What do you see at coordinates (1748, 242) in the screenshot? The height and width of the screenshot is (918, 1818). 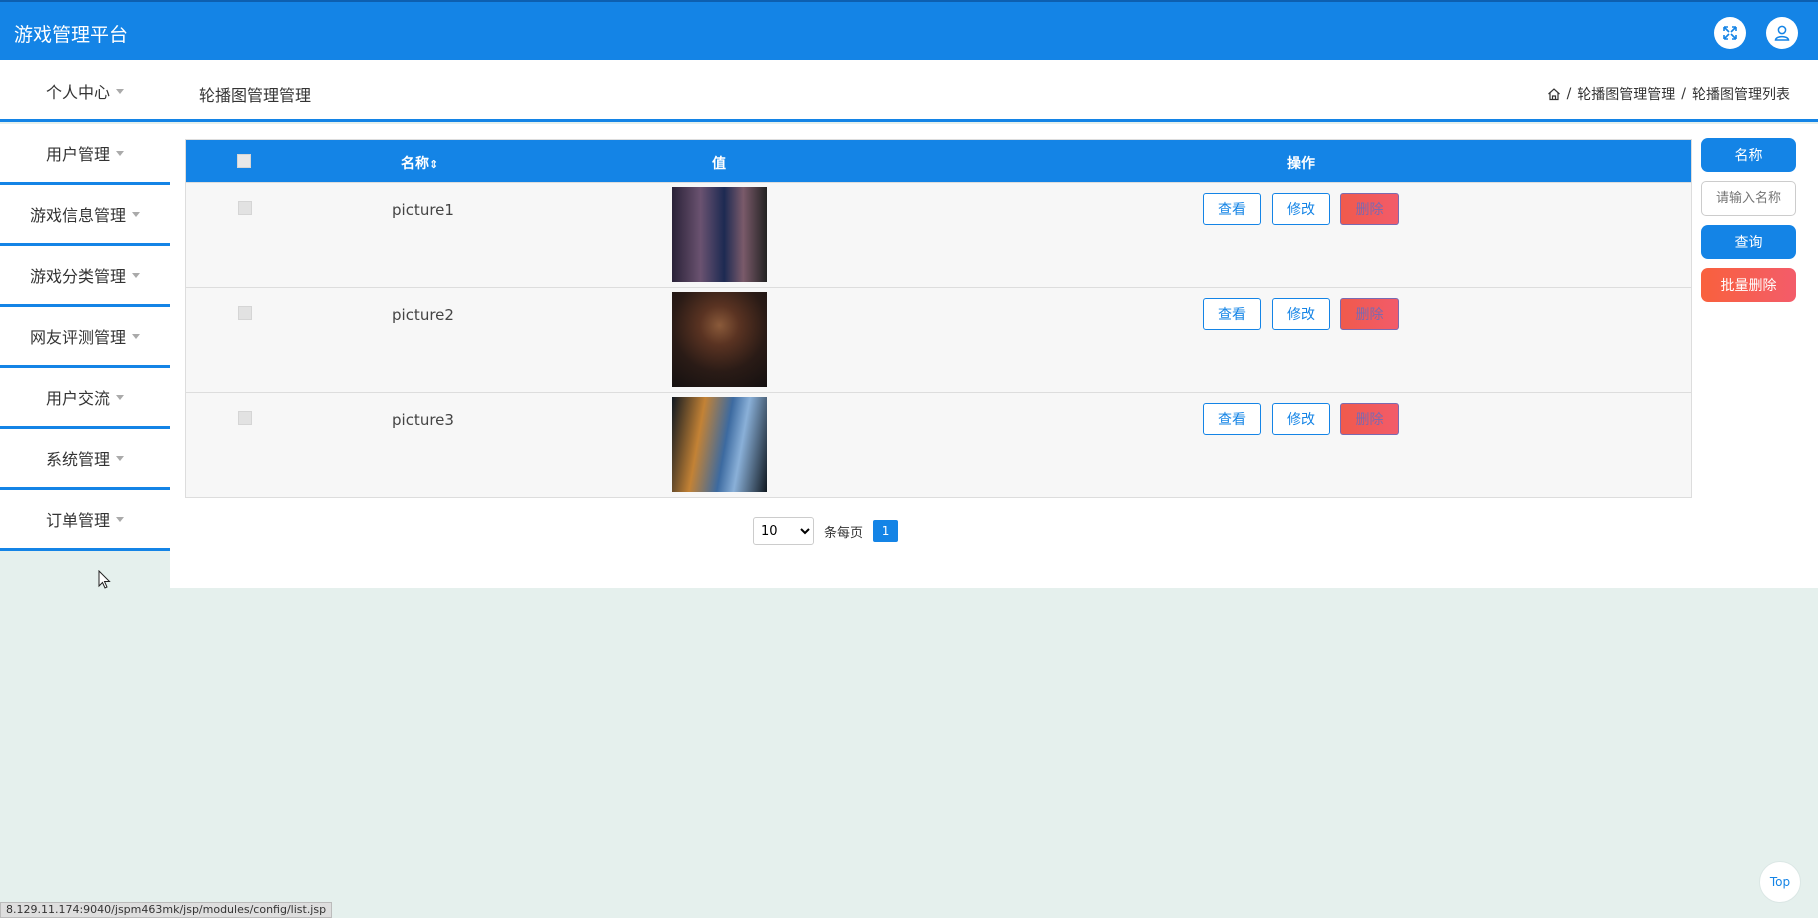 I see `search-button: 查询` at bounding box center [1748, 242].